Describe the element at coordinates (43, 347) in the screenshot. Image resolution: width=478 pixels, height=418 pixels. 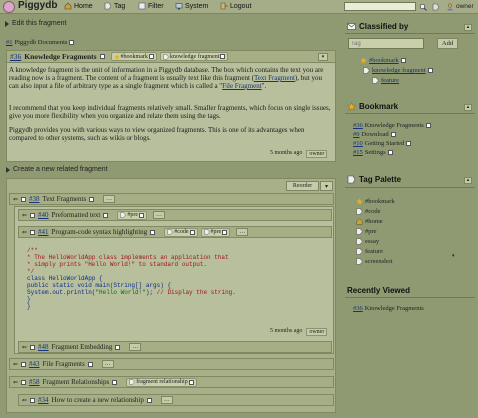
I see `related-id: #48` at that location.